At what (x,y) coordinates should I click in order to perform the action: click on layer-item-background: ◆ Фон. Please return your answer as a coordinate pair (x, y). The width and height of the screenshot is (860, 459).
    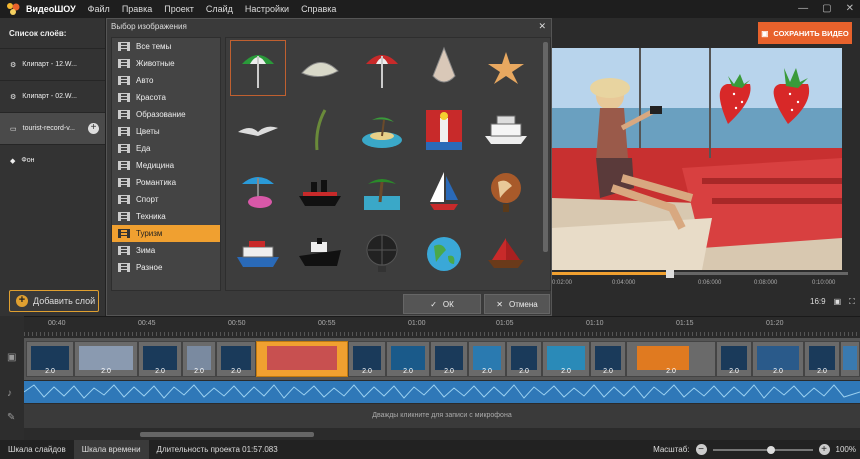
    Looking at the image, I should click on (52, 160).